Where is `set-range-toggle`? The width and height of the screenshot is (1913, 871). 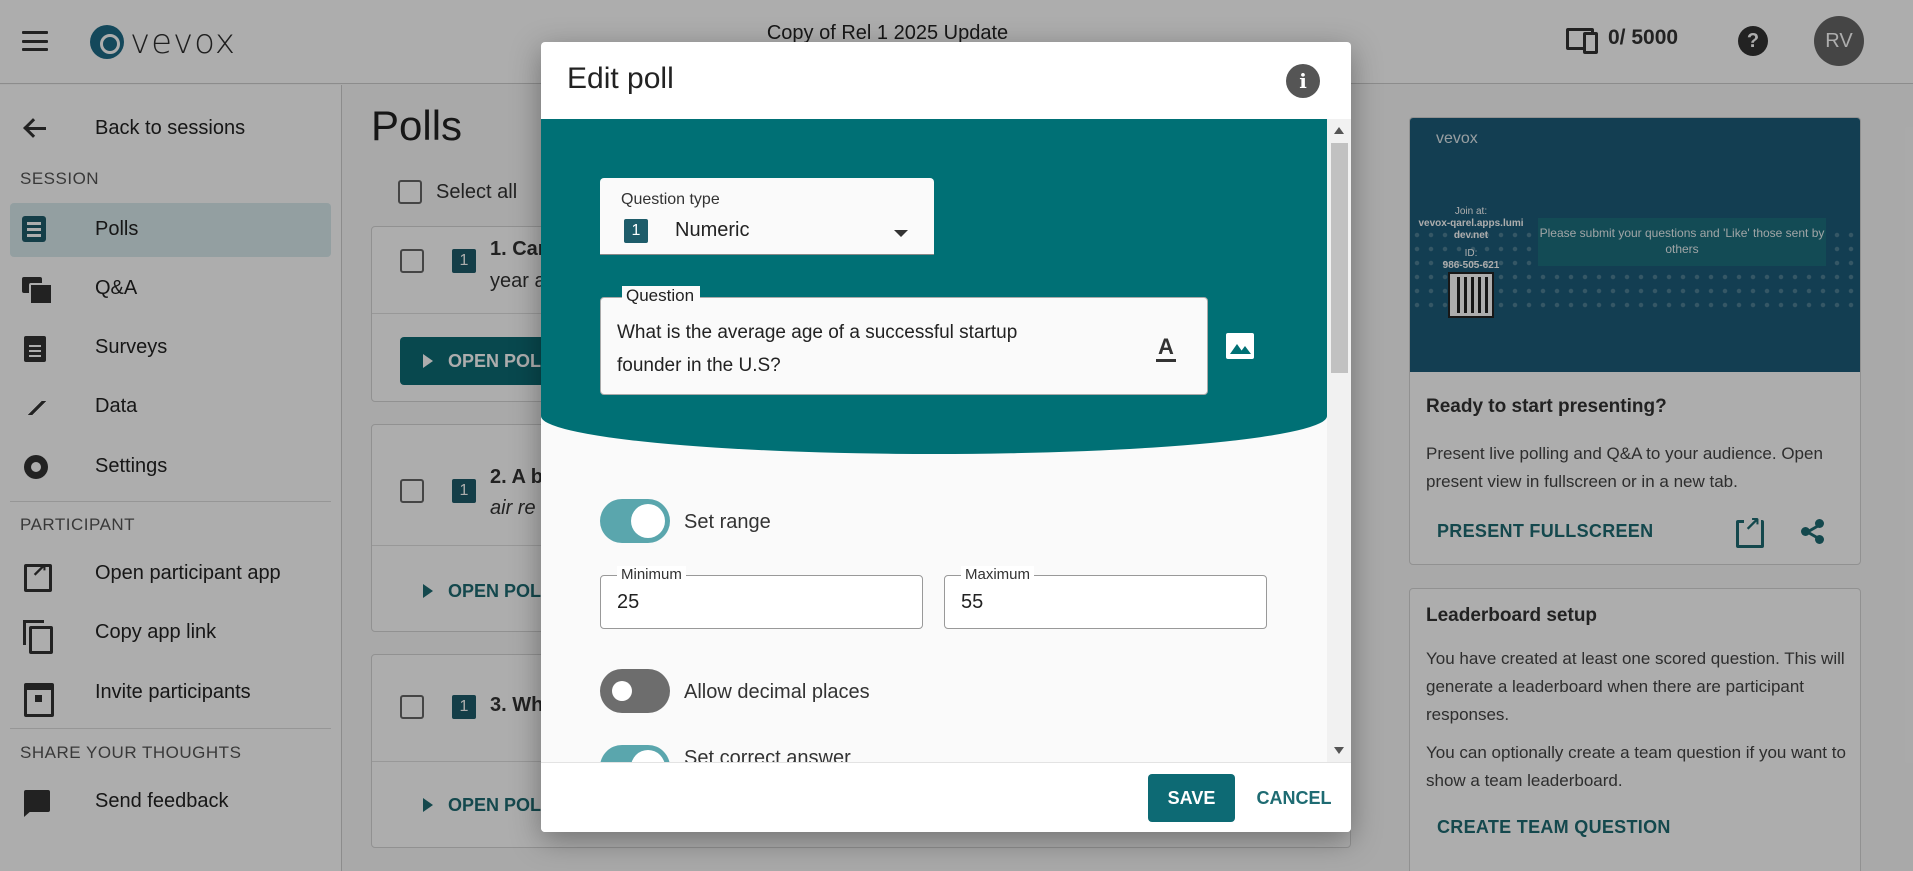
set-range-toggle is located at coordinates (635, 521).